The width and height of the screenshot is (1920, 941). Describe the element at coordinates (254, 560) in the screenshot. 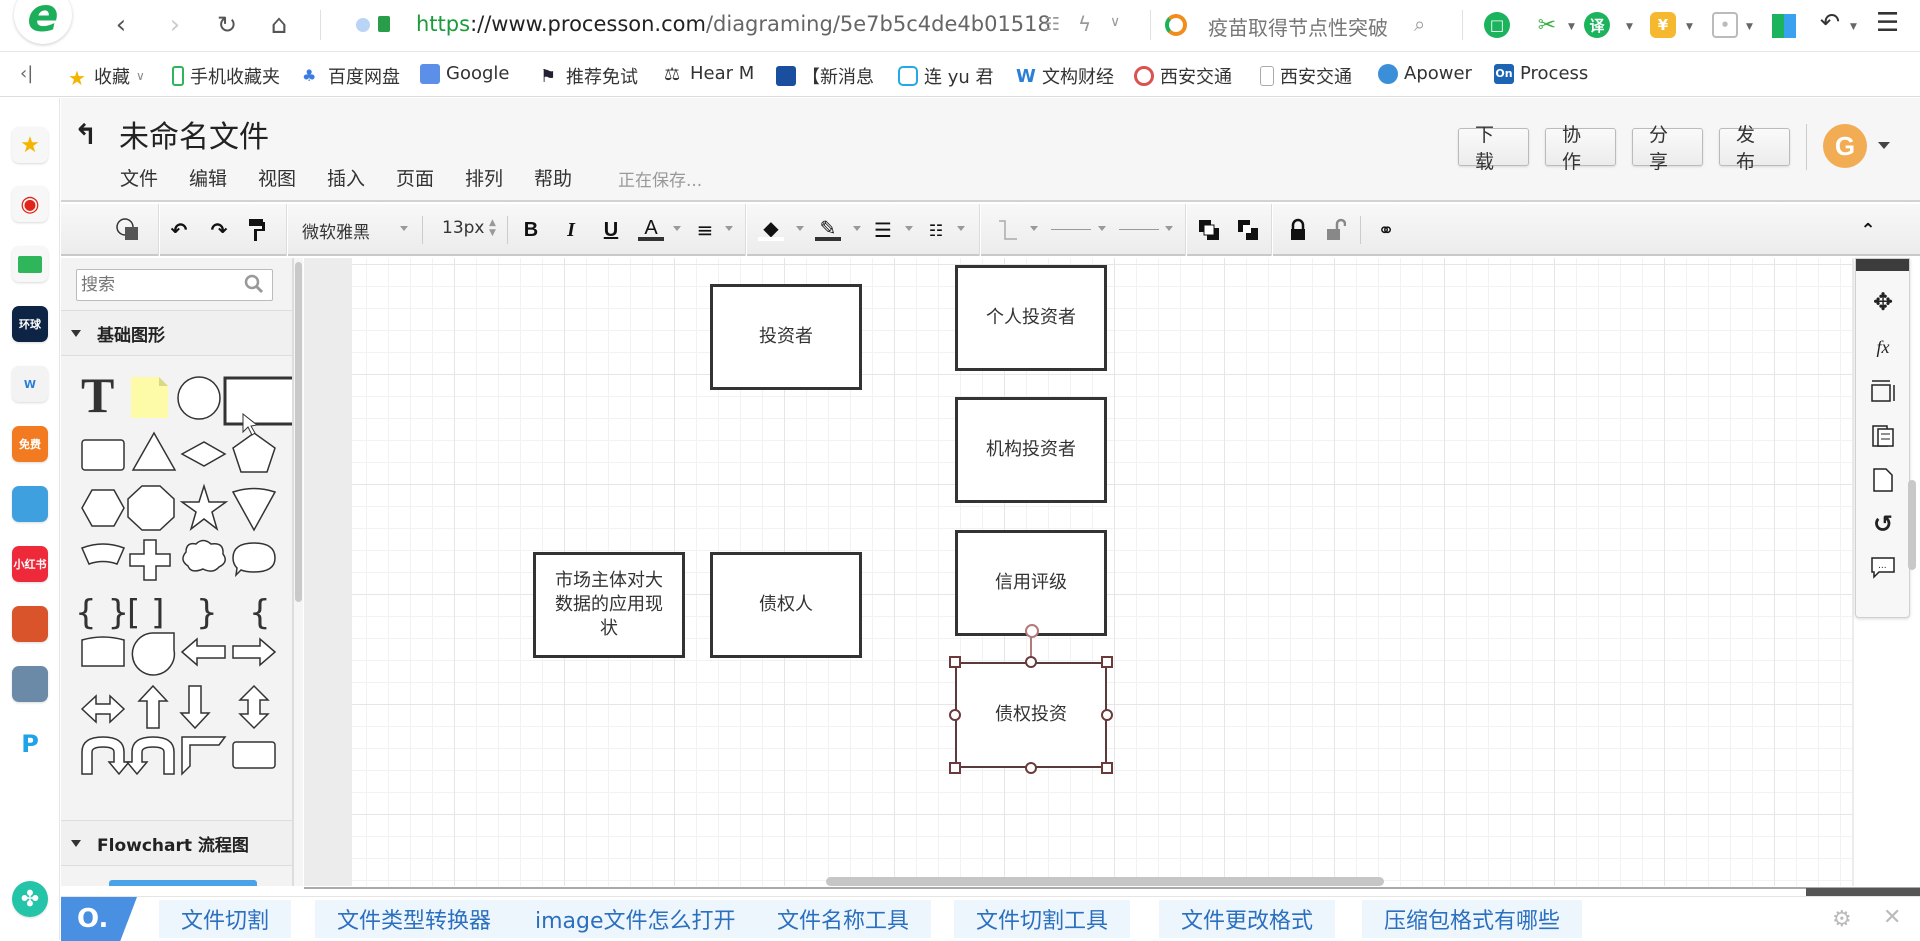

I see `speech-bubble-shape` at that location.